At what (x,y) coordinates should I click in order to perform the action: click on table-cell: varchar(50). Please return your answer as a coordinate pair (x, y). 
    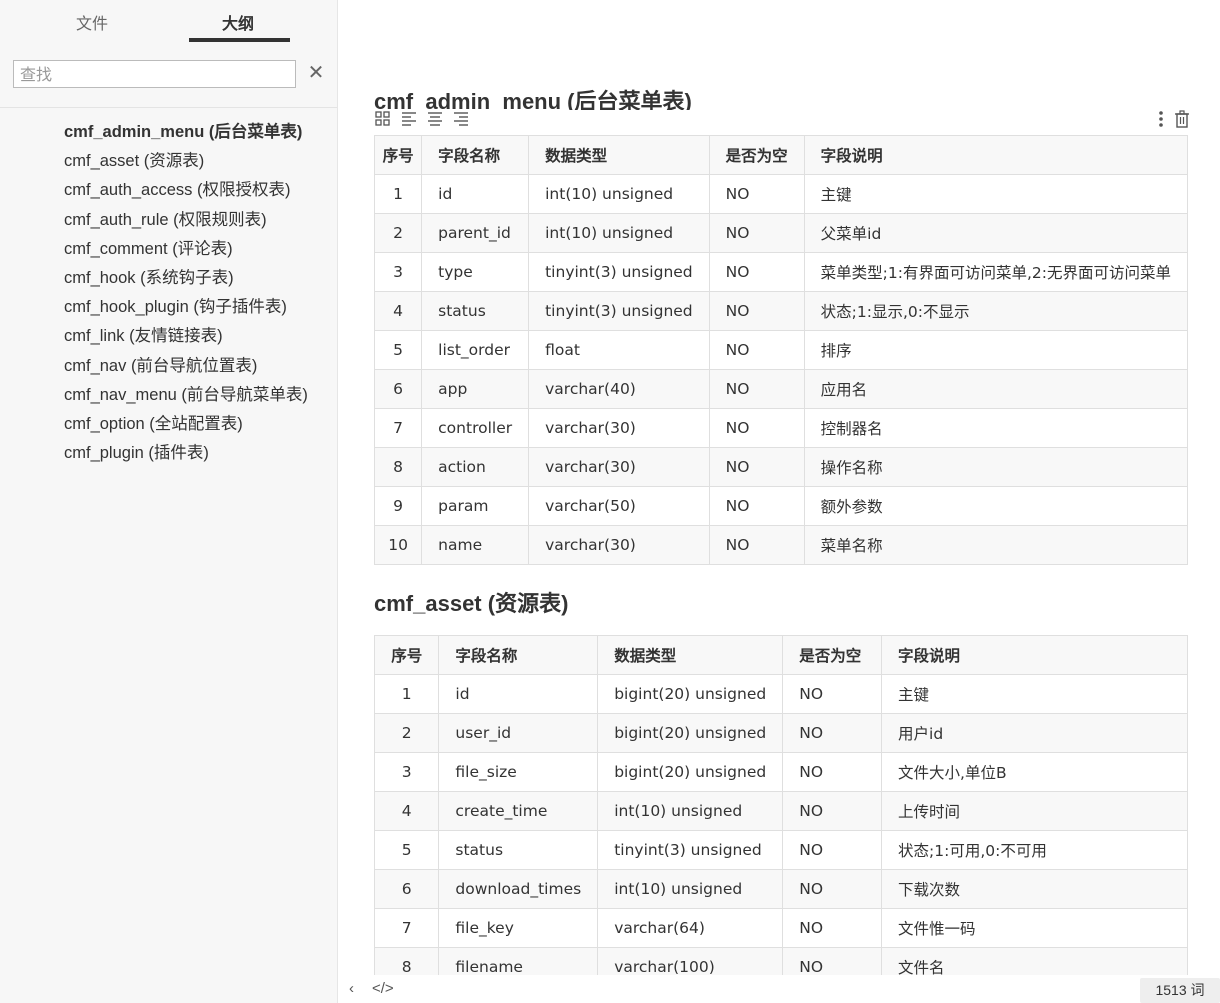
    Looking at the image, I should click on (619, 506).